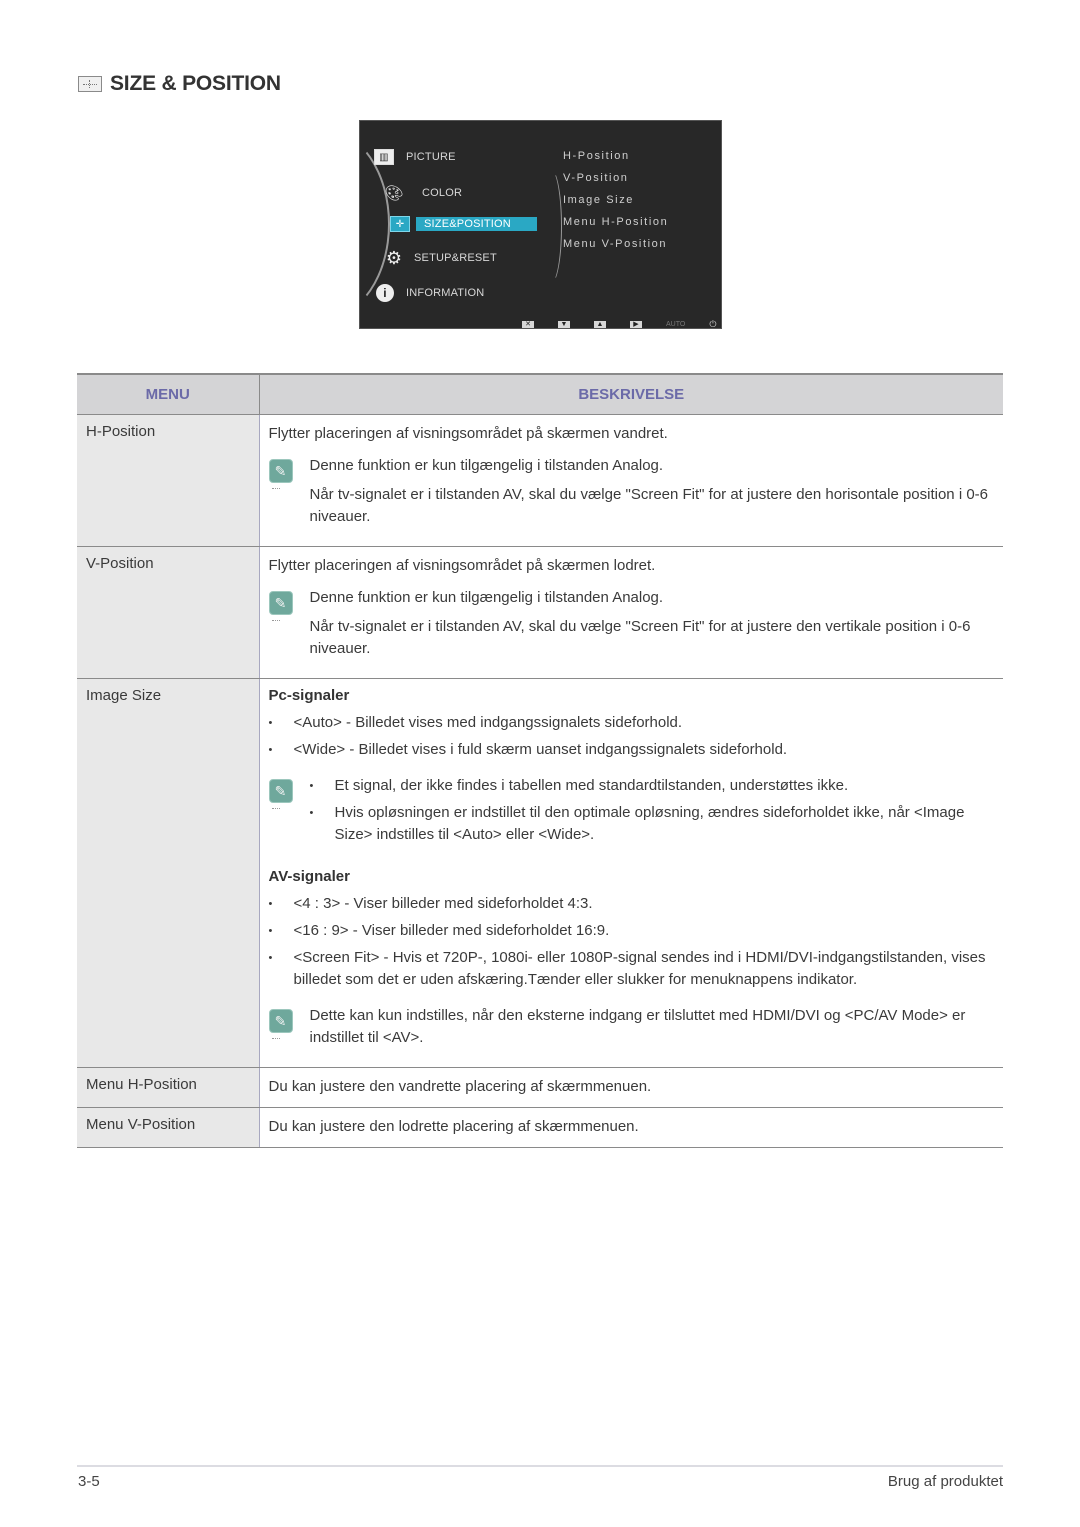 This screenshot has width=1080, height=1527. What do you see at coordinates (596, 156) in the screenshot?
I see `osd-submenu-item: H-Position` at bounding box center [596, 156].